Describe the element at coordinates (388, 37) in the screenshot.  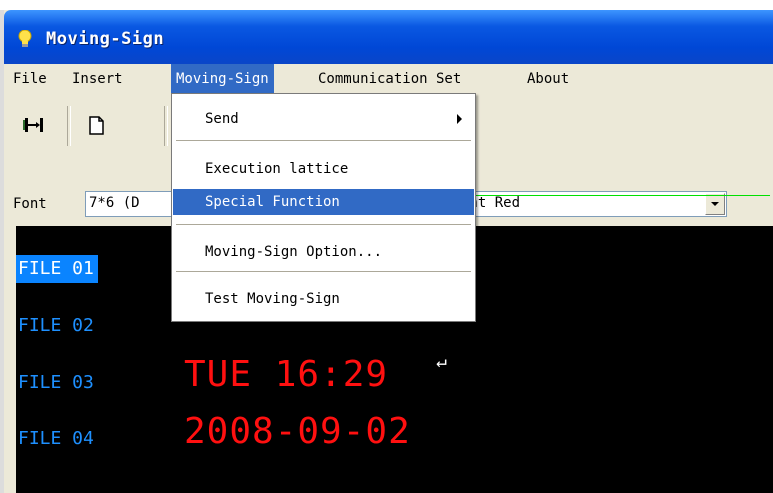
I see `title-bar: Moving-Sign` at that location.